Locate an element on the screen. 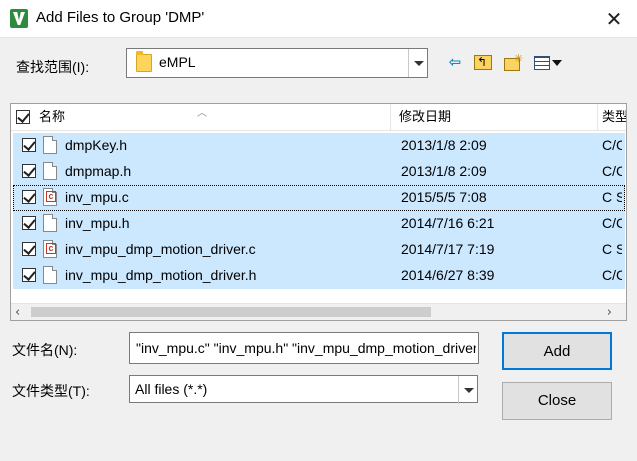  title-bar: Add Files to Group 'DMP' ✕ is located at coordinates (318, 19).